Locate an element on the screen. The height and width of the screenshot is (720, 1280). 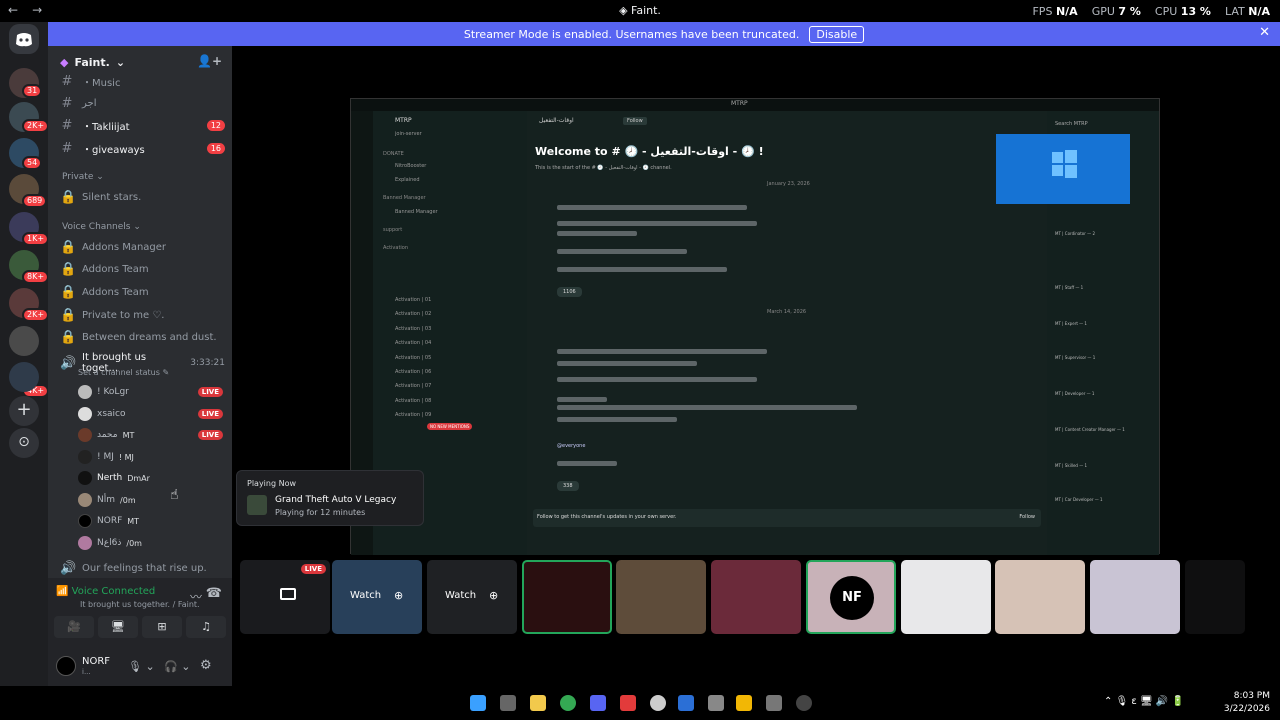
channel-item: # اجر is located at coordinates (142, 103).